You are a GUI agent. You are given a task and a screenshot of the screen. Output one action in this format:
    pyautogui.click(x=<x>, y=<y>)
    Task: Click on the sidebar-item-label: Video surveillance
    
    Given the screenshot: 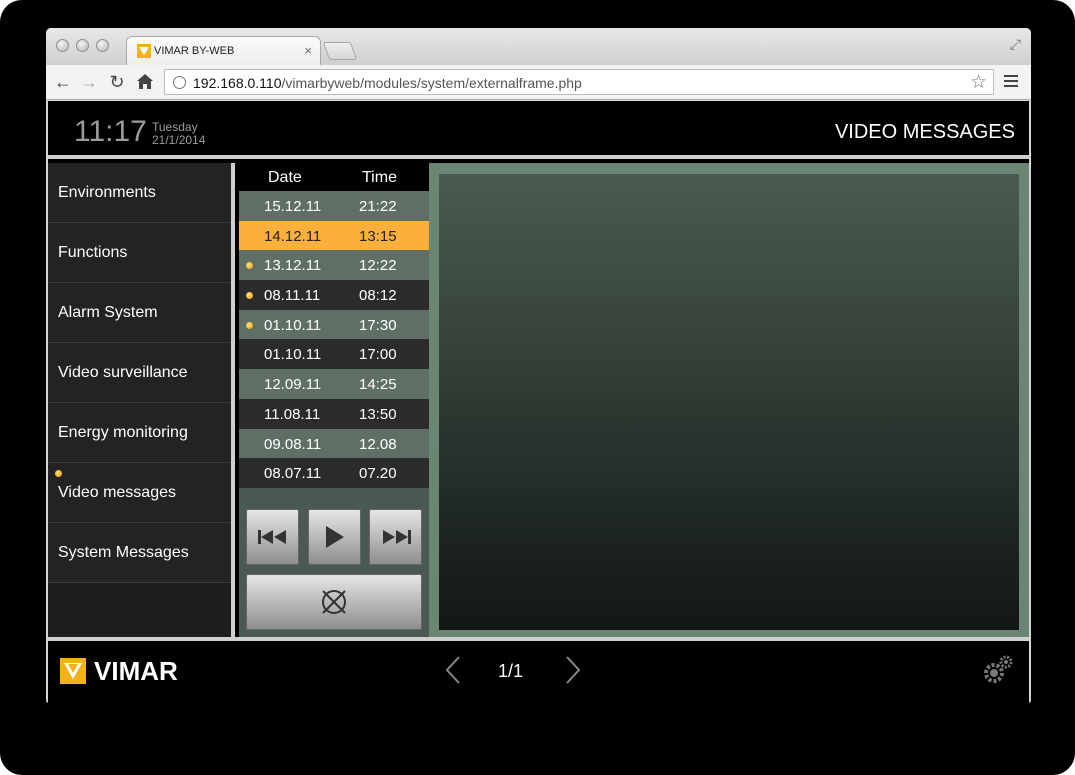 What is the action you would take?
    pyautogui.click(x=123, y=372)
    